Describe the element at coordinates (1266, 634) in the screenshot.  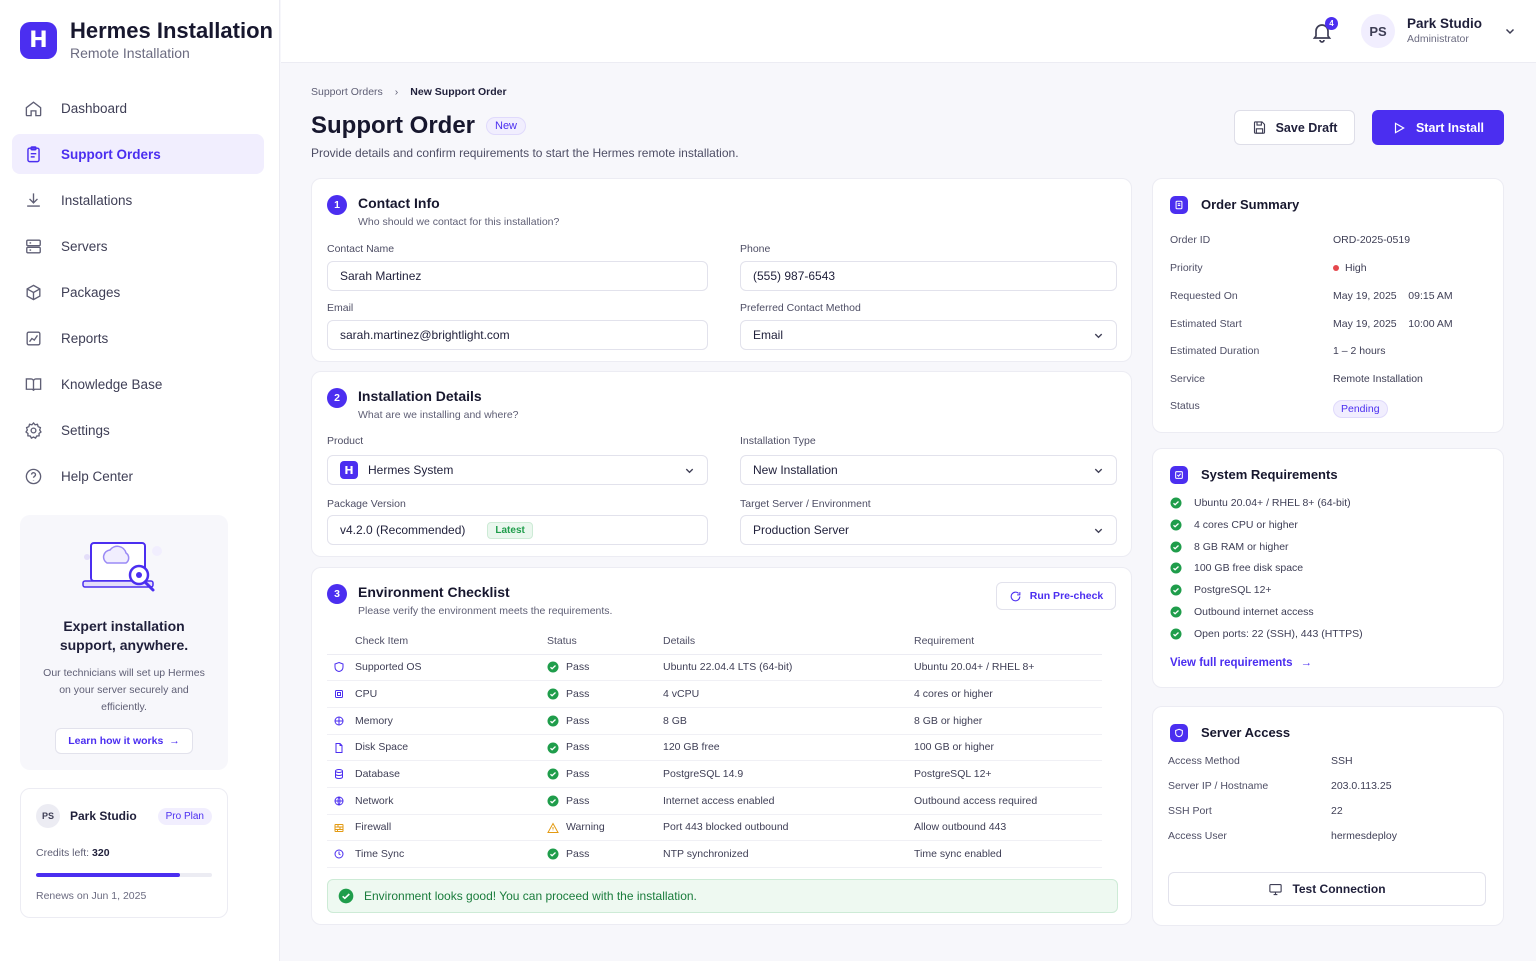
I see `requirement-item: Open ports: 22 (SSH), 443 (HTTPS)` at that location.